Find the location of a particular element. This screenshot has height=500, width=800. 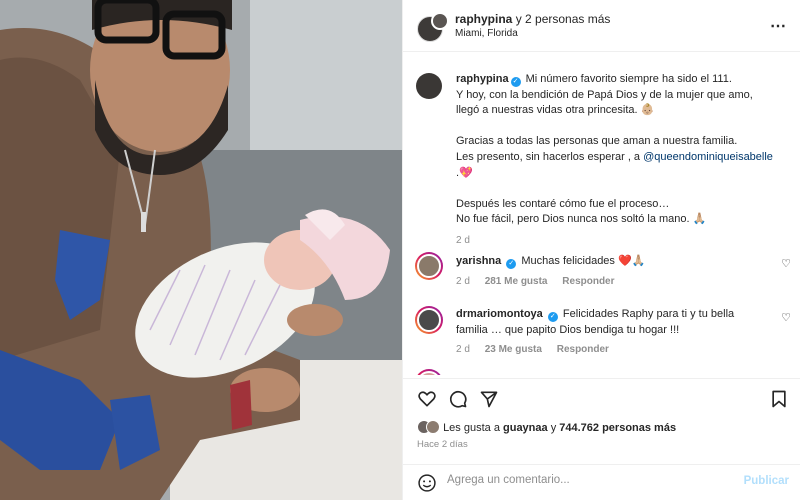

caption-username: raphypina is located at coordinates (482, 79).